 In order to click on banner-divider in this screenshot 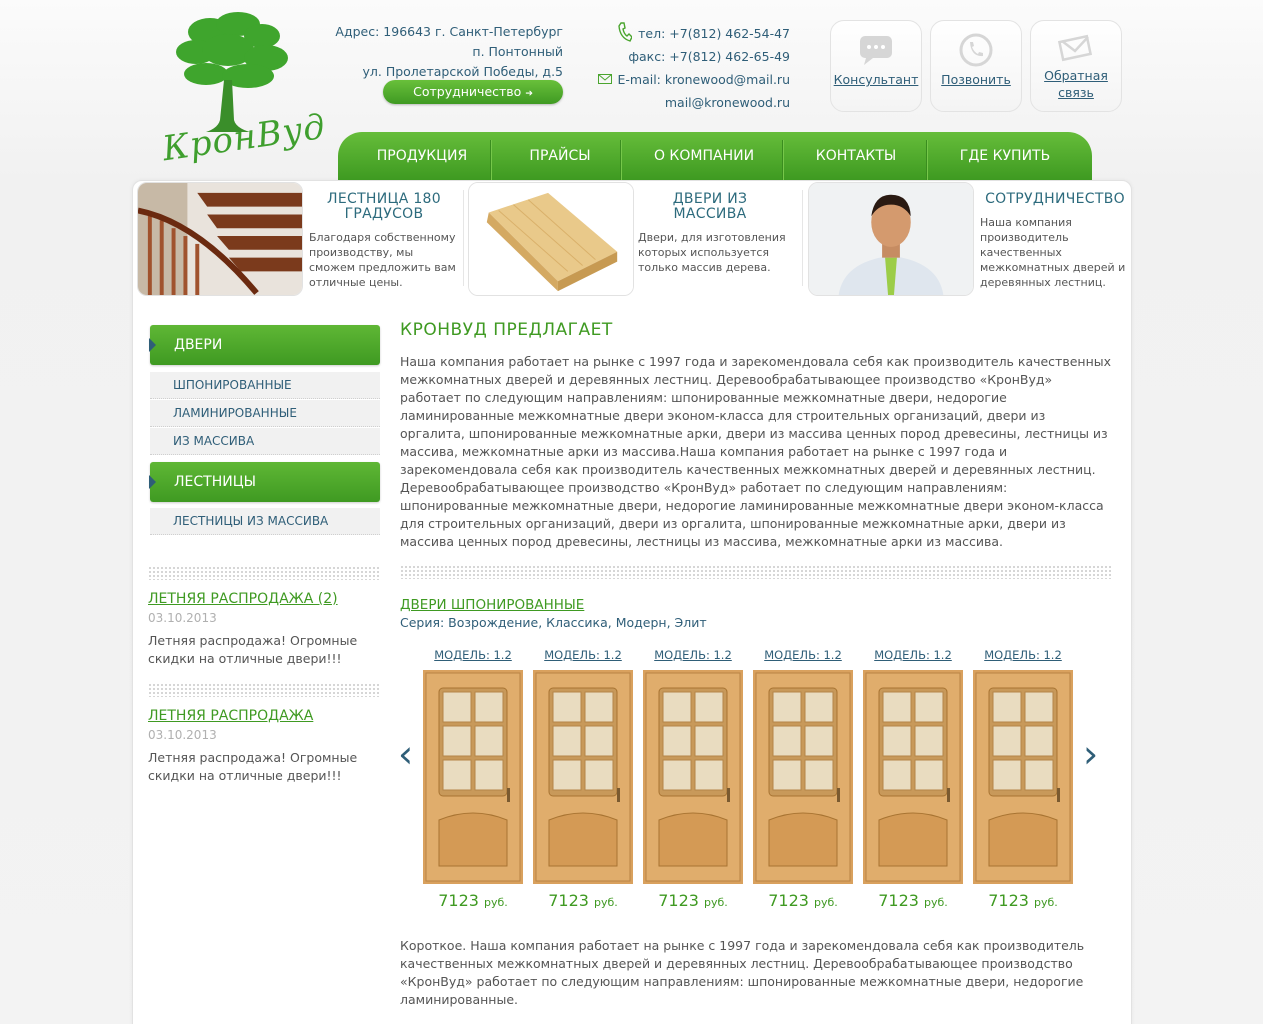, I will do `click(802, 238)`.